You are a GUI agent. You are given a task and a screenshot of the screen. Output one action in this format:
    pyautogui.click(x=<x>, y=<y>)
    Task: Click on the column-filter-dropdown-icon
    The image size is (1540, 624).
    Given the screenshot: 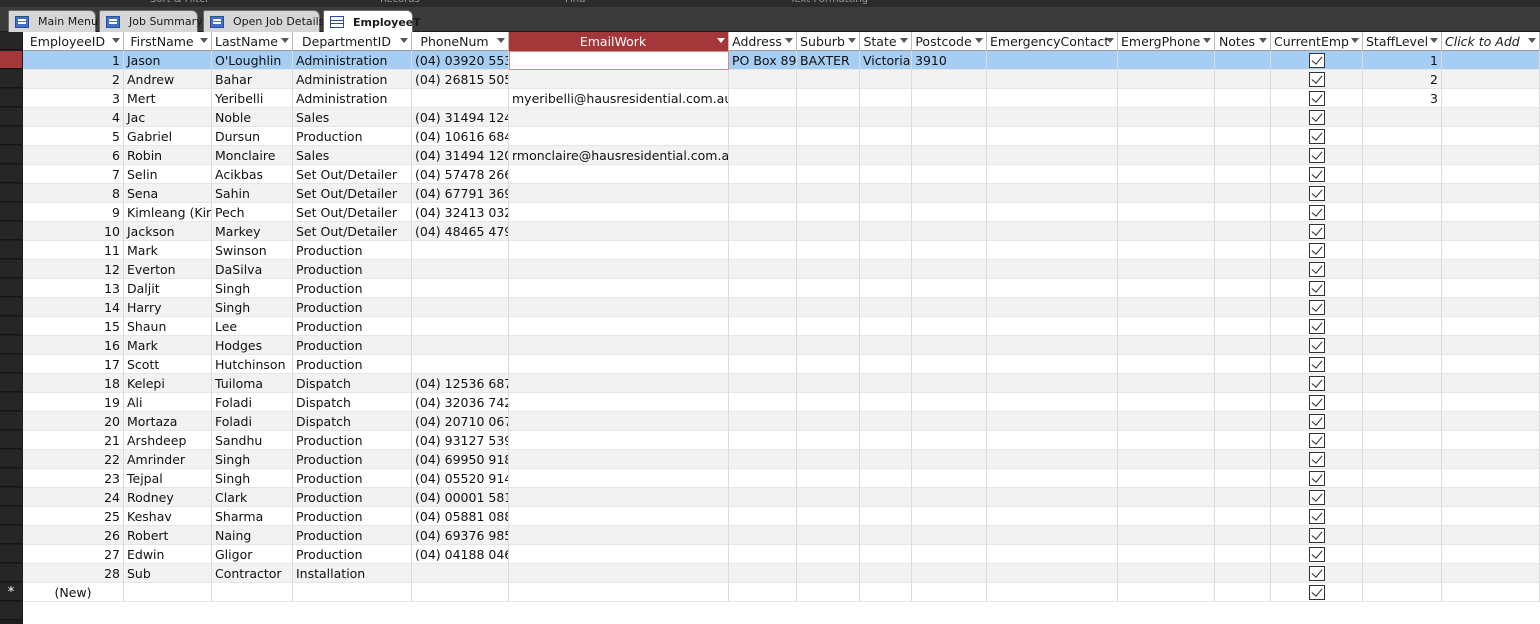 What is the action you would take?
    pyautogui.click(x=1110, y=40)
    